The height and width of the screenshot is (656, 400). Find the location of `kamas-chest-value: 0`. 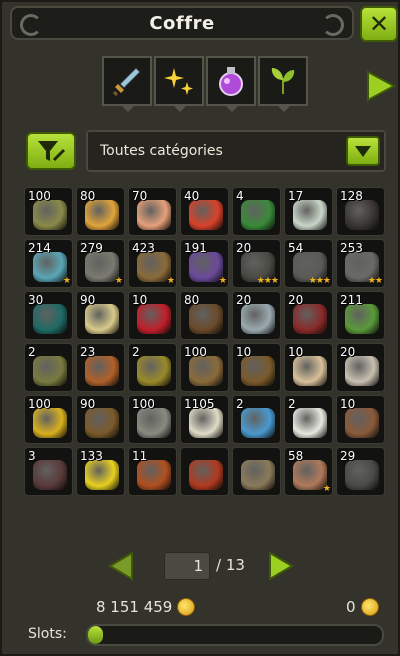

kamas-chest-value: 0 is located at coordinates (351, 607).